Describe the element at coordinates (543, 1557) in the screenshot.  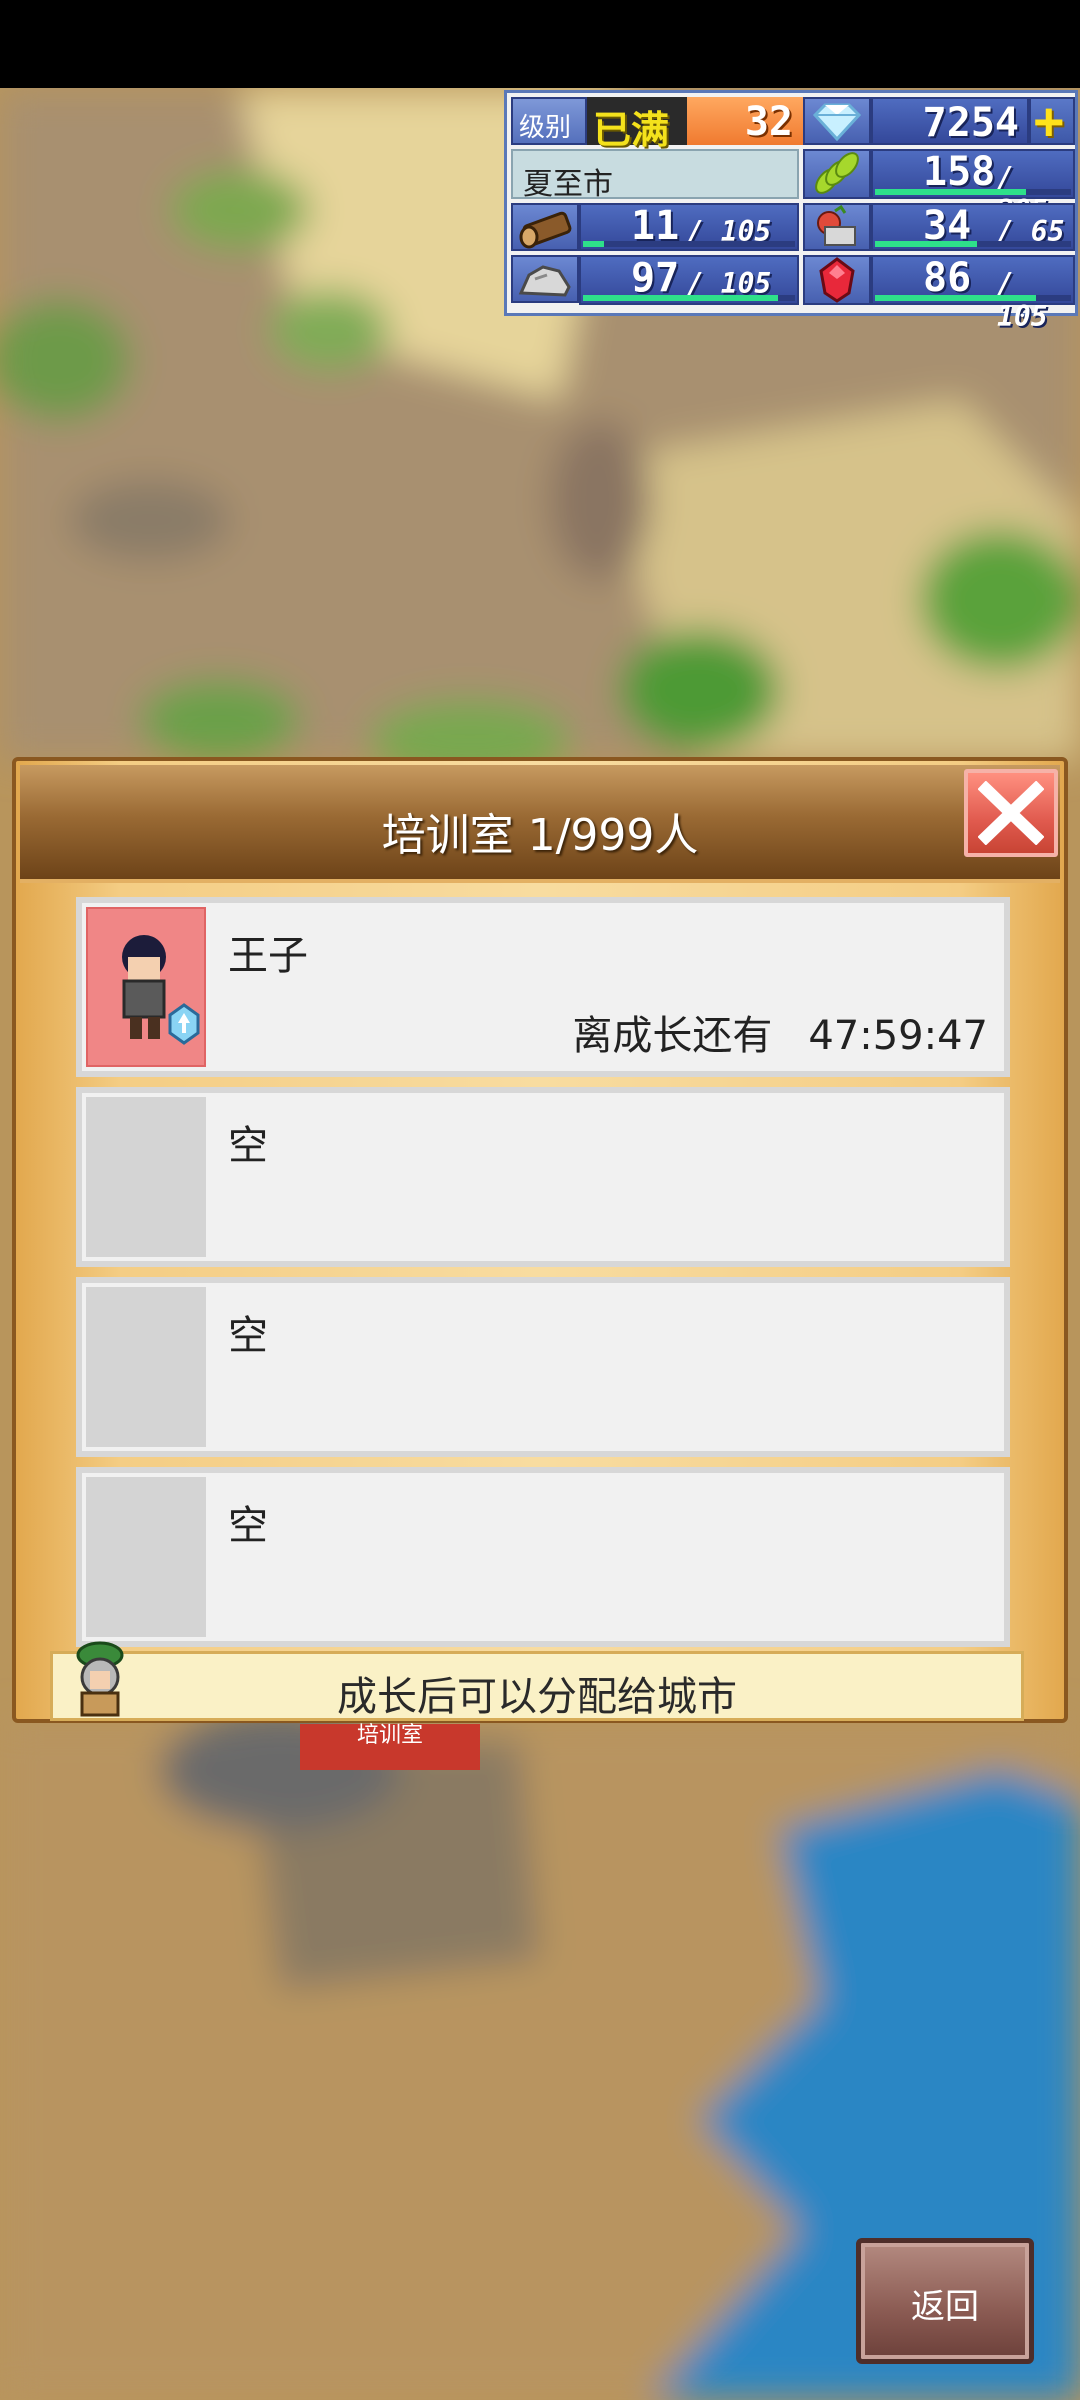
I see `trainee-slot-4: 空` at that location.